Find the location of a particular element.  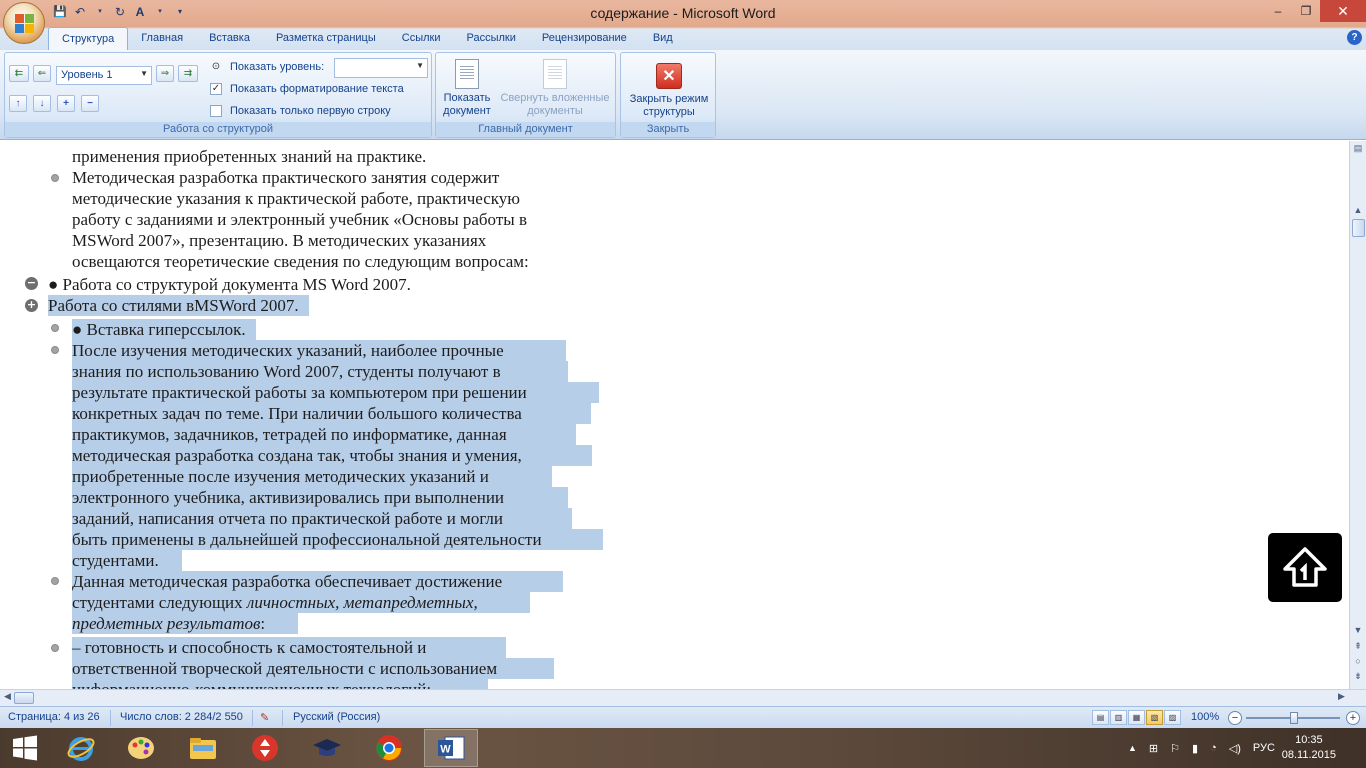

volume-icon: ◁) is located at coordinates (1235, 748).